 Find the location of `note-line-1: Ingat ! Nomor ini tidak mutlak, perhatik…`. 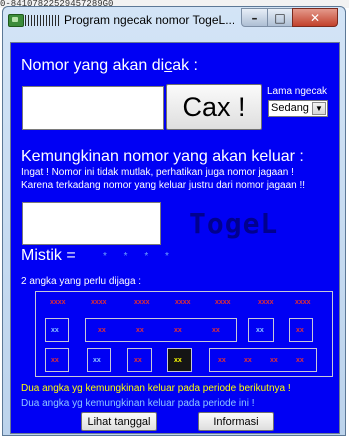

note-line-1: Ingat ! Nomor ini tidak mutlak, perhatik… is located at coordinates (157, 172).